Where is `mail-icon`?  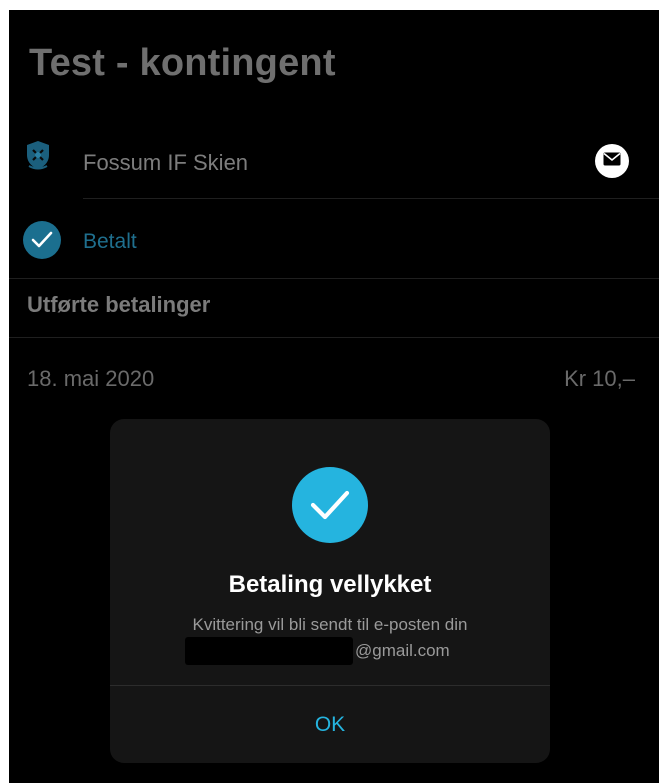
mail-icon is located at coordinates (612, 161).